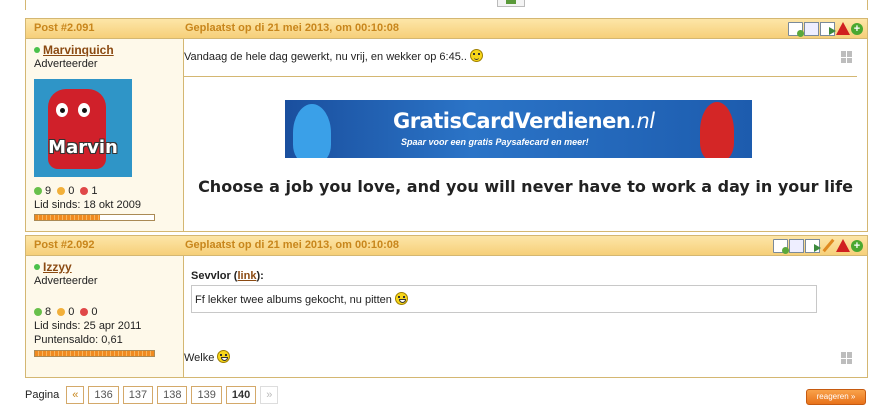 This screenshot has width=893, height=413. Describe the element at coordinates (172, 394) in the screenshot. I see `page-link: 138` at that location.